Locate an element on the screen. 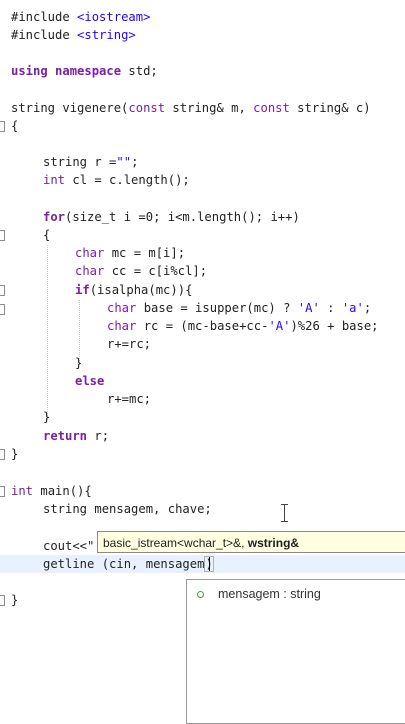  code-line: r+=mc; is located at coordinates (129, 399).